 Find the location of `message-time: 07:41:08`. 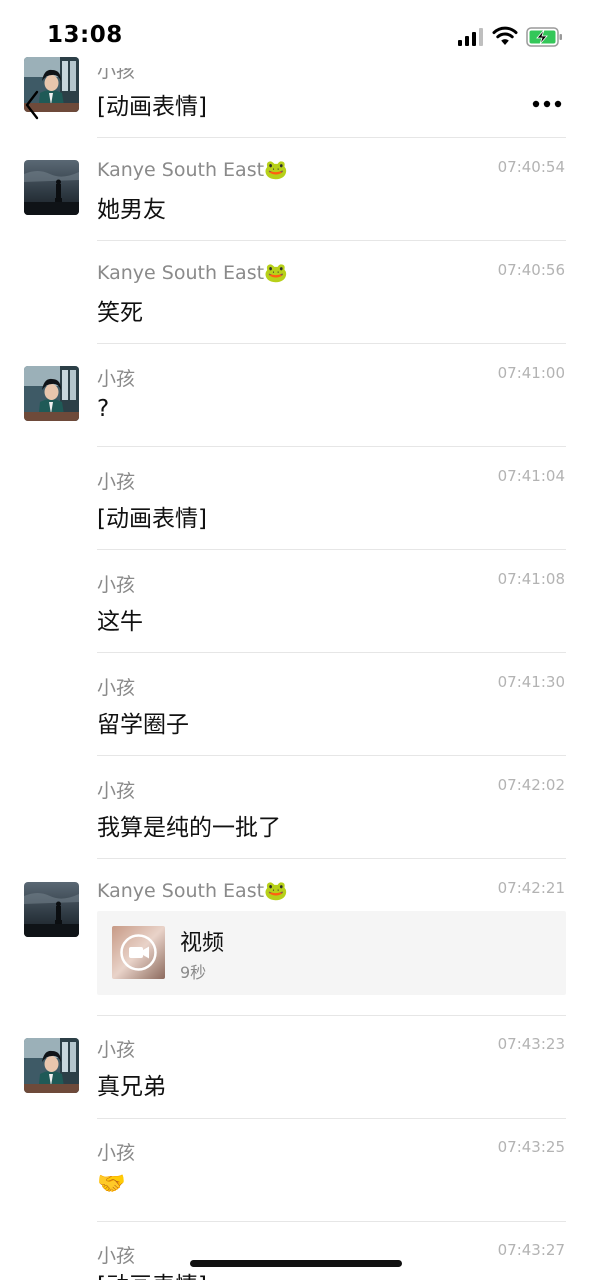

message-time: 07:41:08 is located at coordinates (531, 579).